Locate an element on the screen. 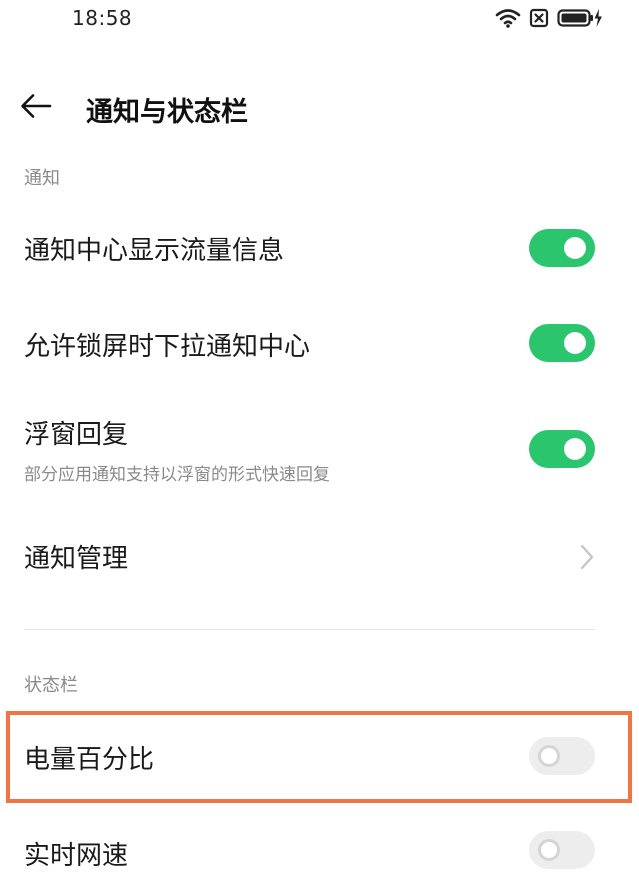  setting-row-realtime-speed: 实时网速 is located at coordinates (319, 844).